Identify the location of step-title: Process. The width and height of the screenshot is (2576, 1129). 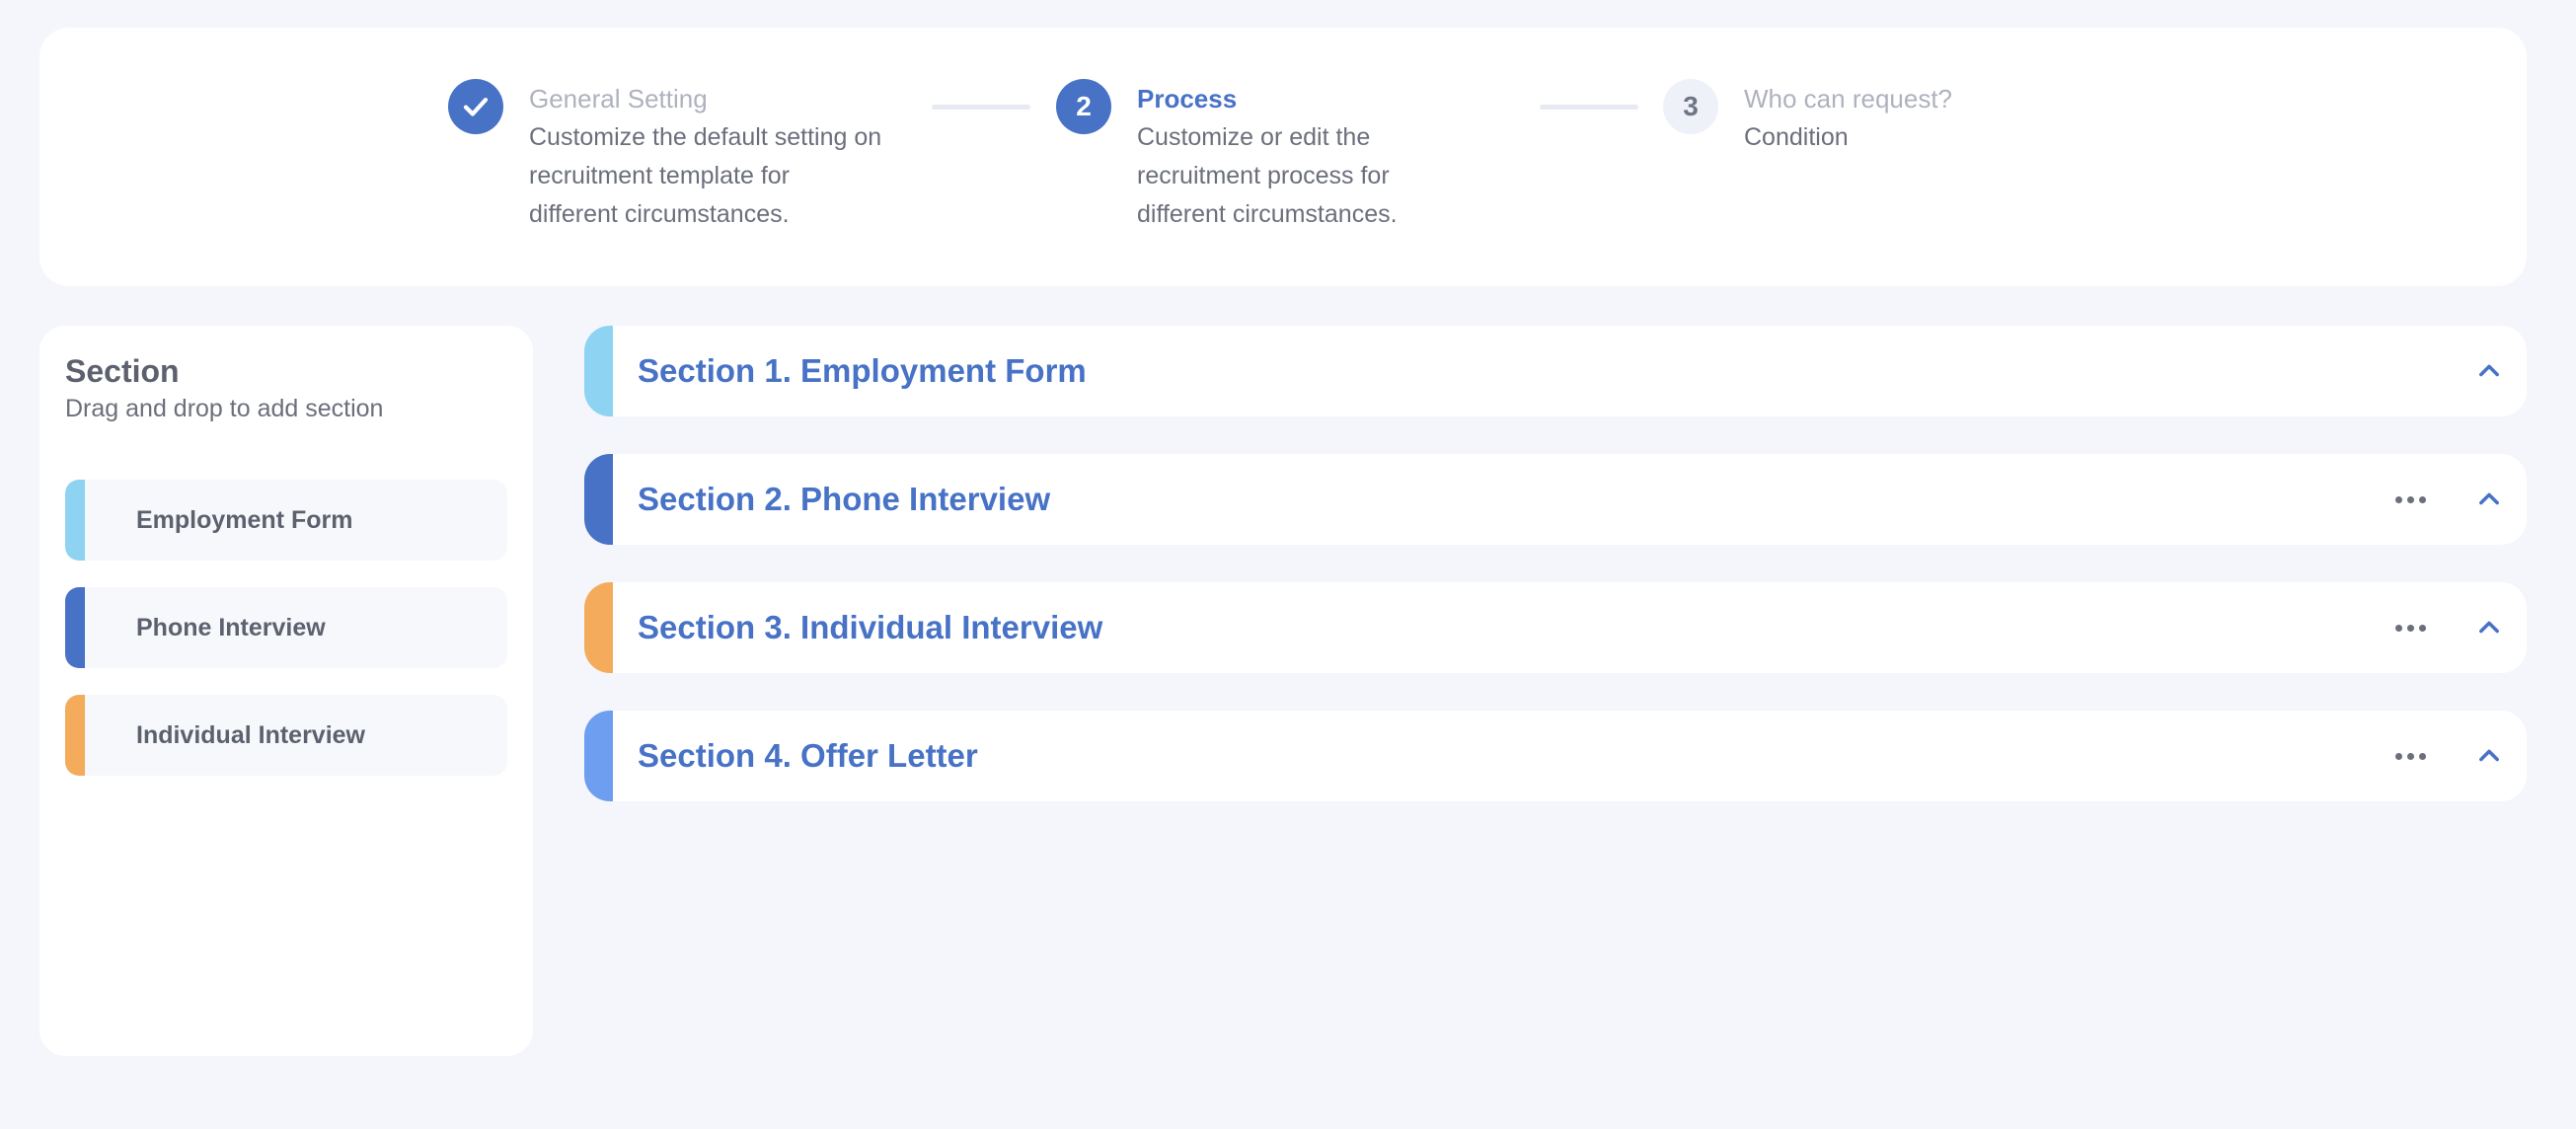
(1187, 98).